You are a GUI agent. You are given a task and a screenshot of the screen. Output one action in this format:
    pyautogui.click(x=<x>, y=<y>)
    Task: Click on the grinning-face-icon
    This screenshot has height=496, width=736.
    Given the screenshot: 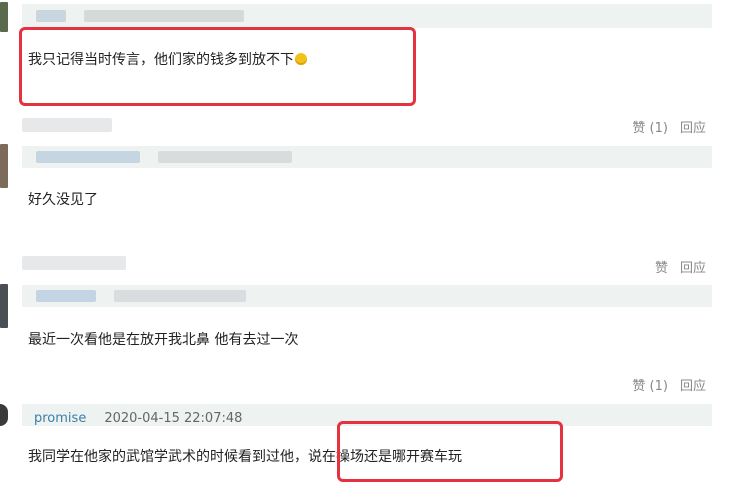 What is the action you would take?
    pyautogui.click(x=301, y=59)
    